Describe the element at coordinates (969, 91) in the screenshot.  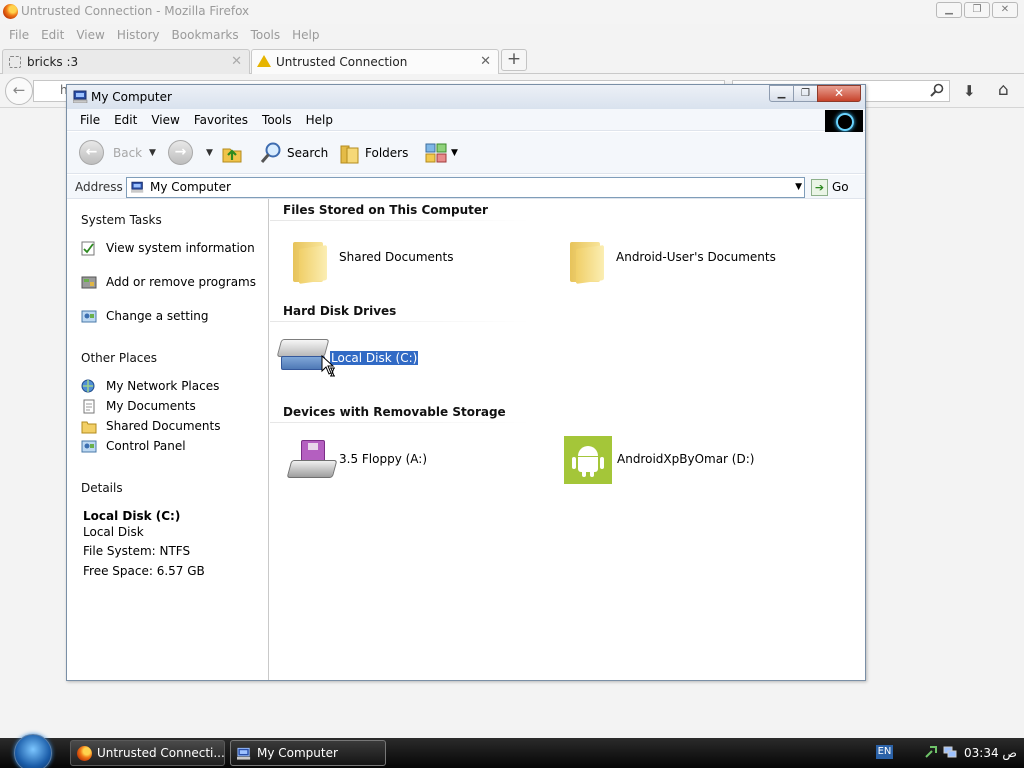
I see `download-arrow-icon: ⬇` at that location.